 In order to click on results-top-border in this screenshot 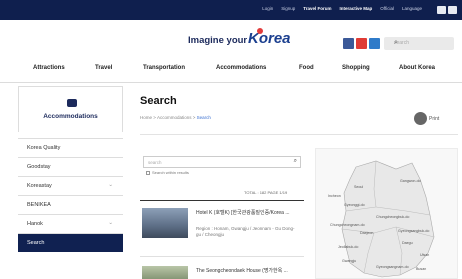, I will do `click(222, 200)`.